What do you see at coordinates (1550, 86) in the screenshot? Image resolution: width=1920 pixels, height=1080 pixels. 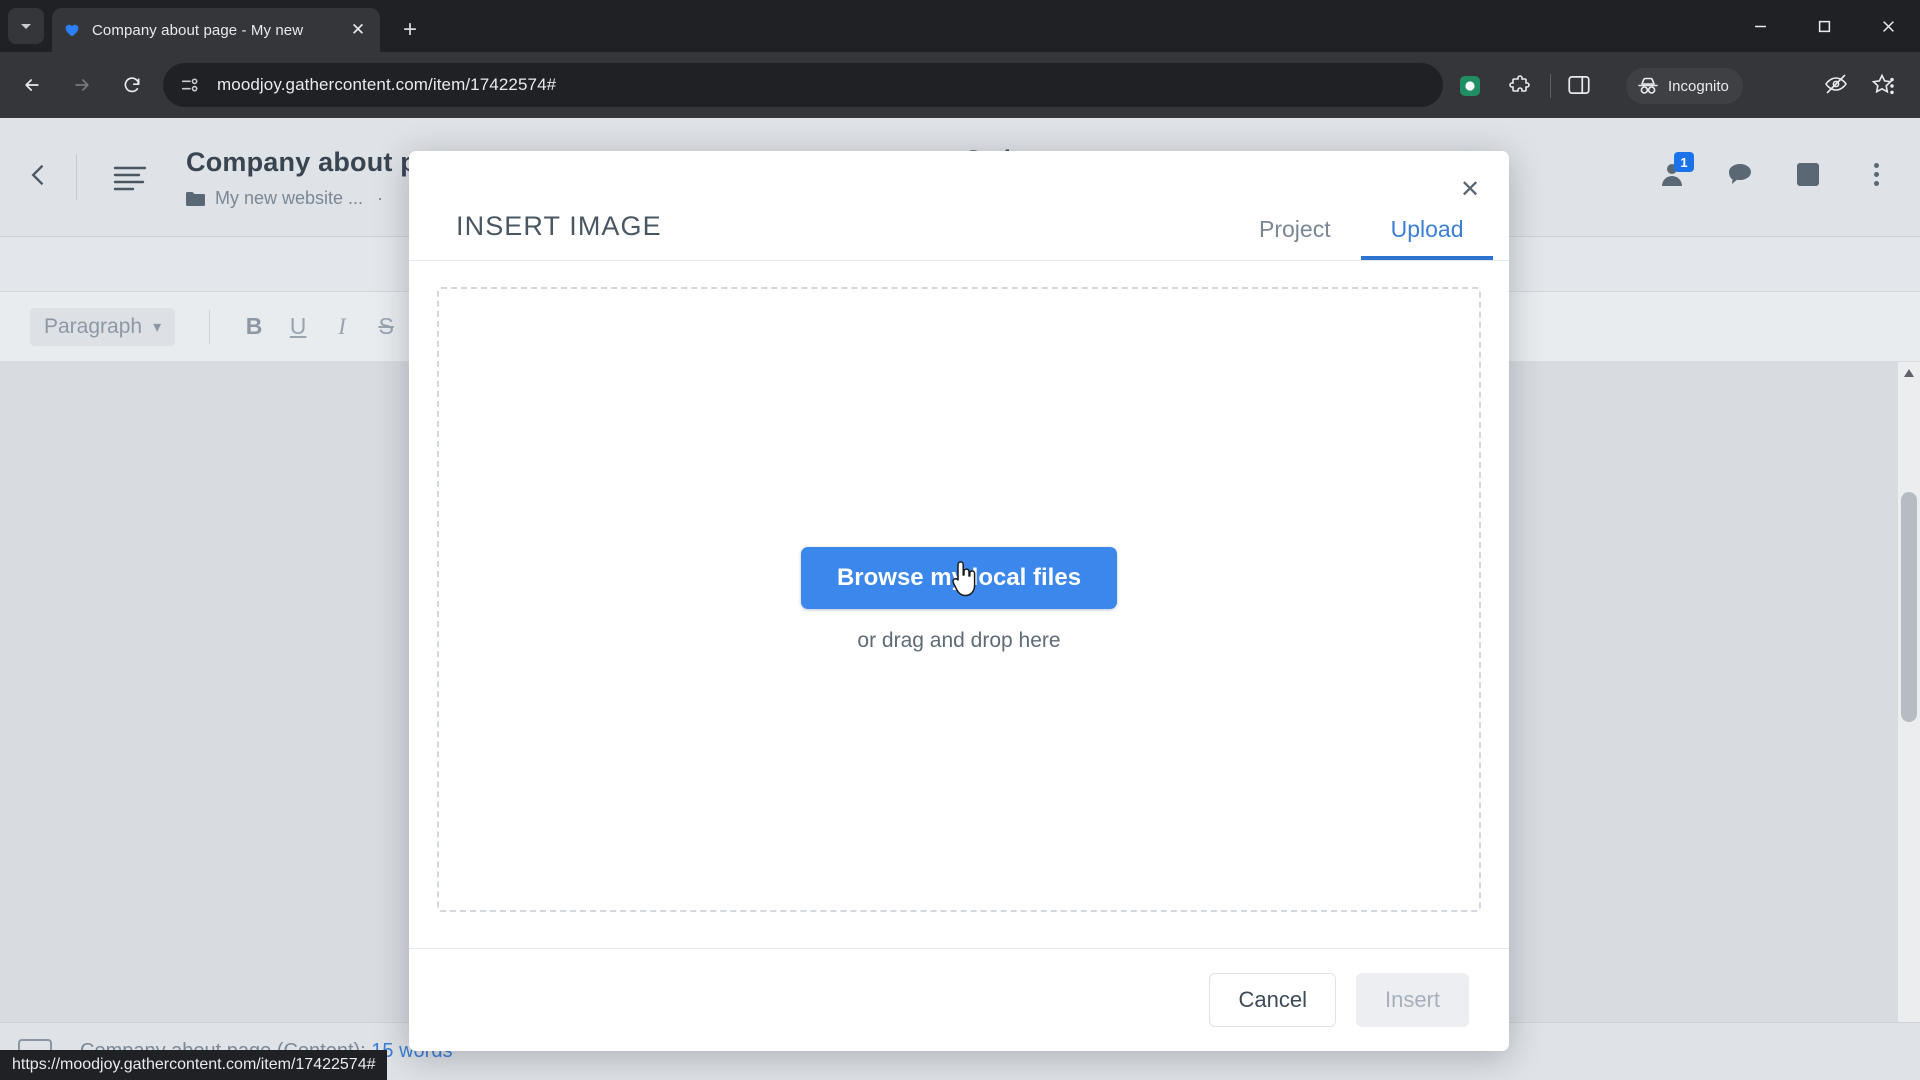 I see `toolbar-divider` at bounding box center [1550, 86].